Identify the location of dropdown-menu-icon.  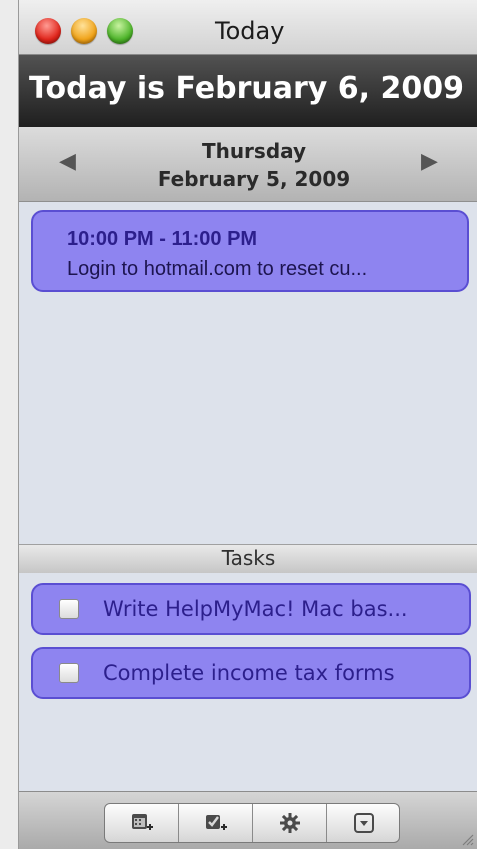
(364, 823).